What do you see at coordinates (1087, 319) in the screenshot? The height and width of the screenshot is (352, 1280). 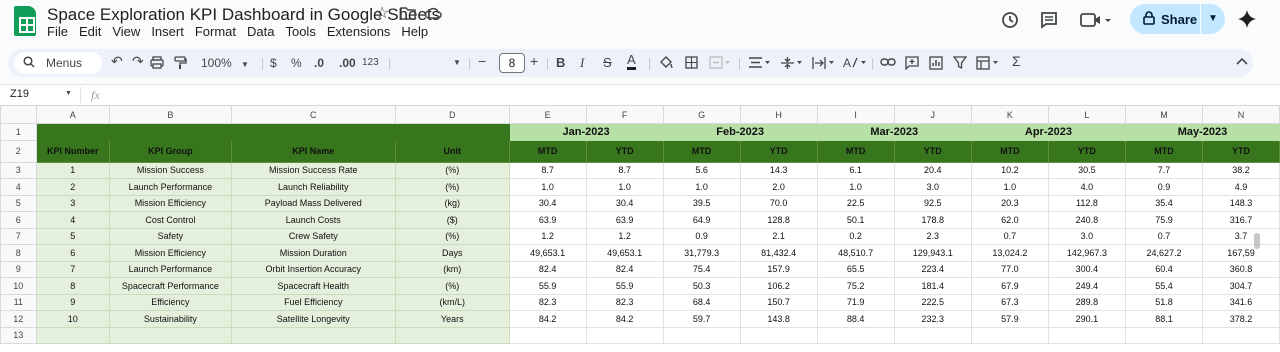 I see `ytd-value-cell: 290.1` at bounding box center [1087, 319].